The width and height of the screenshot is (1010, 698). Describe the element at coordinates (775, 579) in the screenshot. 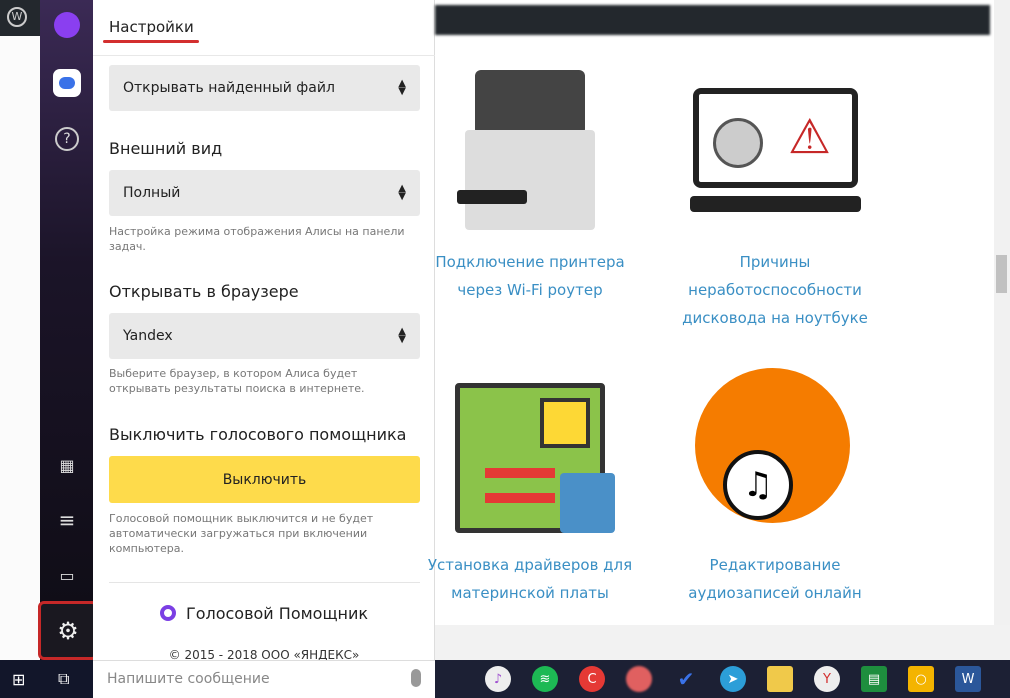

I see `article-link: Редактирование аудиозаписей онлайн` at that location.